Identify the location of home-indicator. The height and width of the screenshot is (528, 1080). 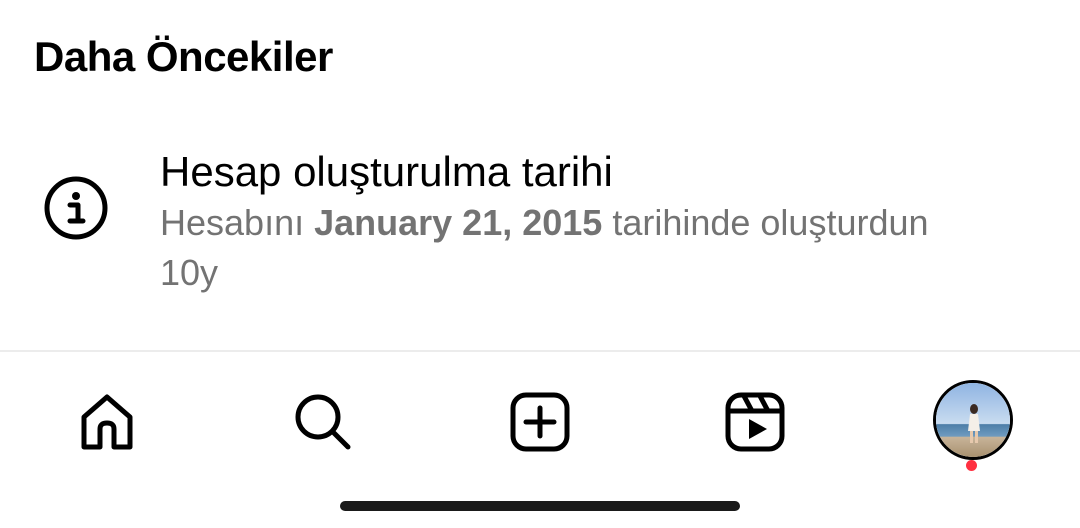
(540, 506).